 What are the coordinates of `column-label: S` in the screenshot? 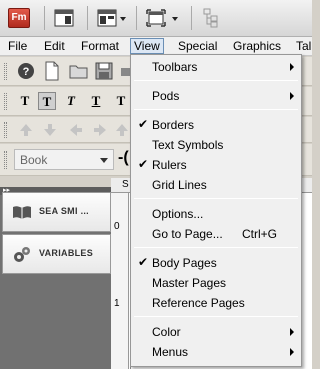 It's located at (125, 184).